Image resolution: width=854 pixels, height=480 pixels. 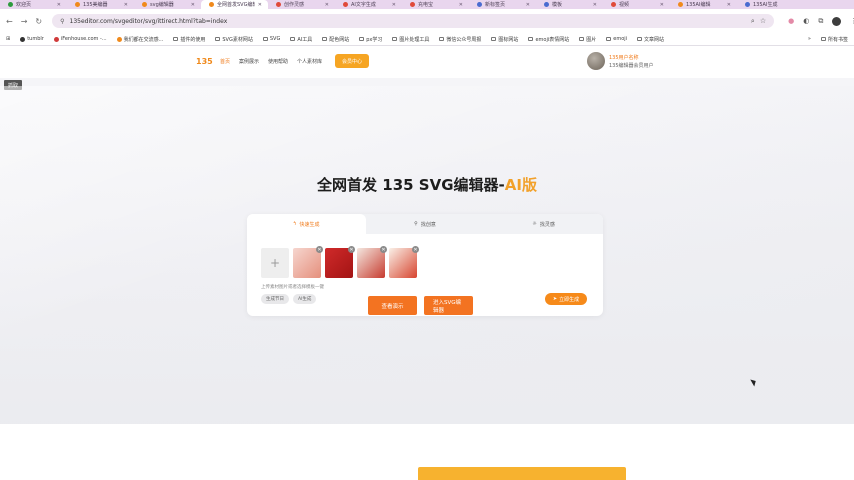 I want to click on bookmark-folder: SVG, so click(x=271, y=39).